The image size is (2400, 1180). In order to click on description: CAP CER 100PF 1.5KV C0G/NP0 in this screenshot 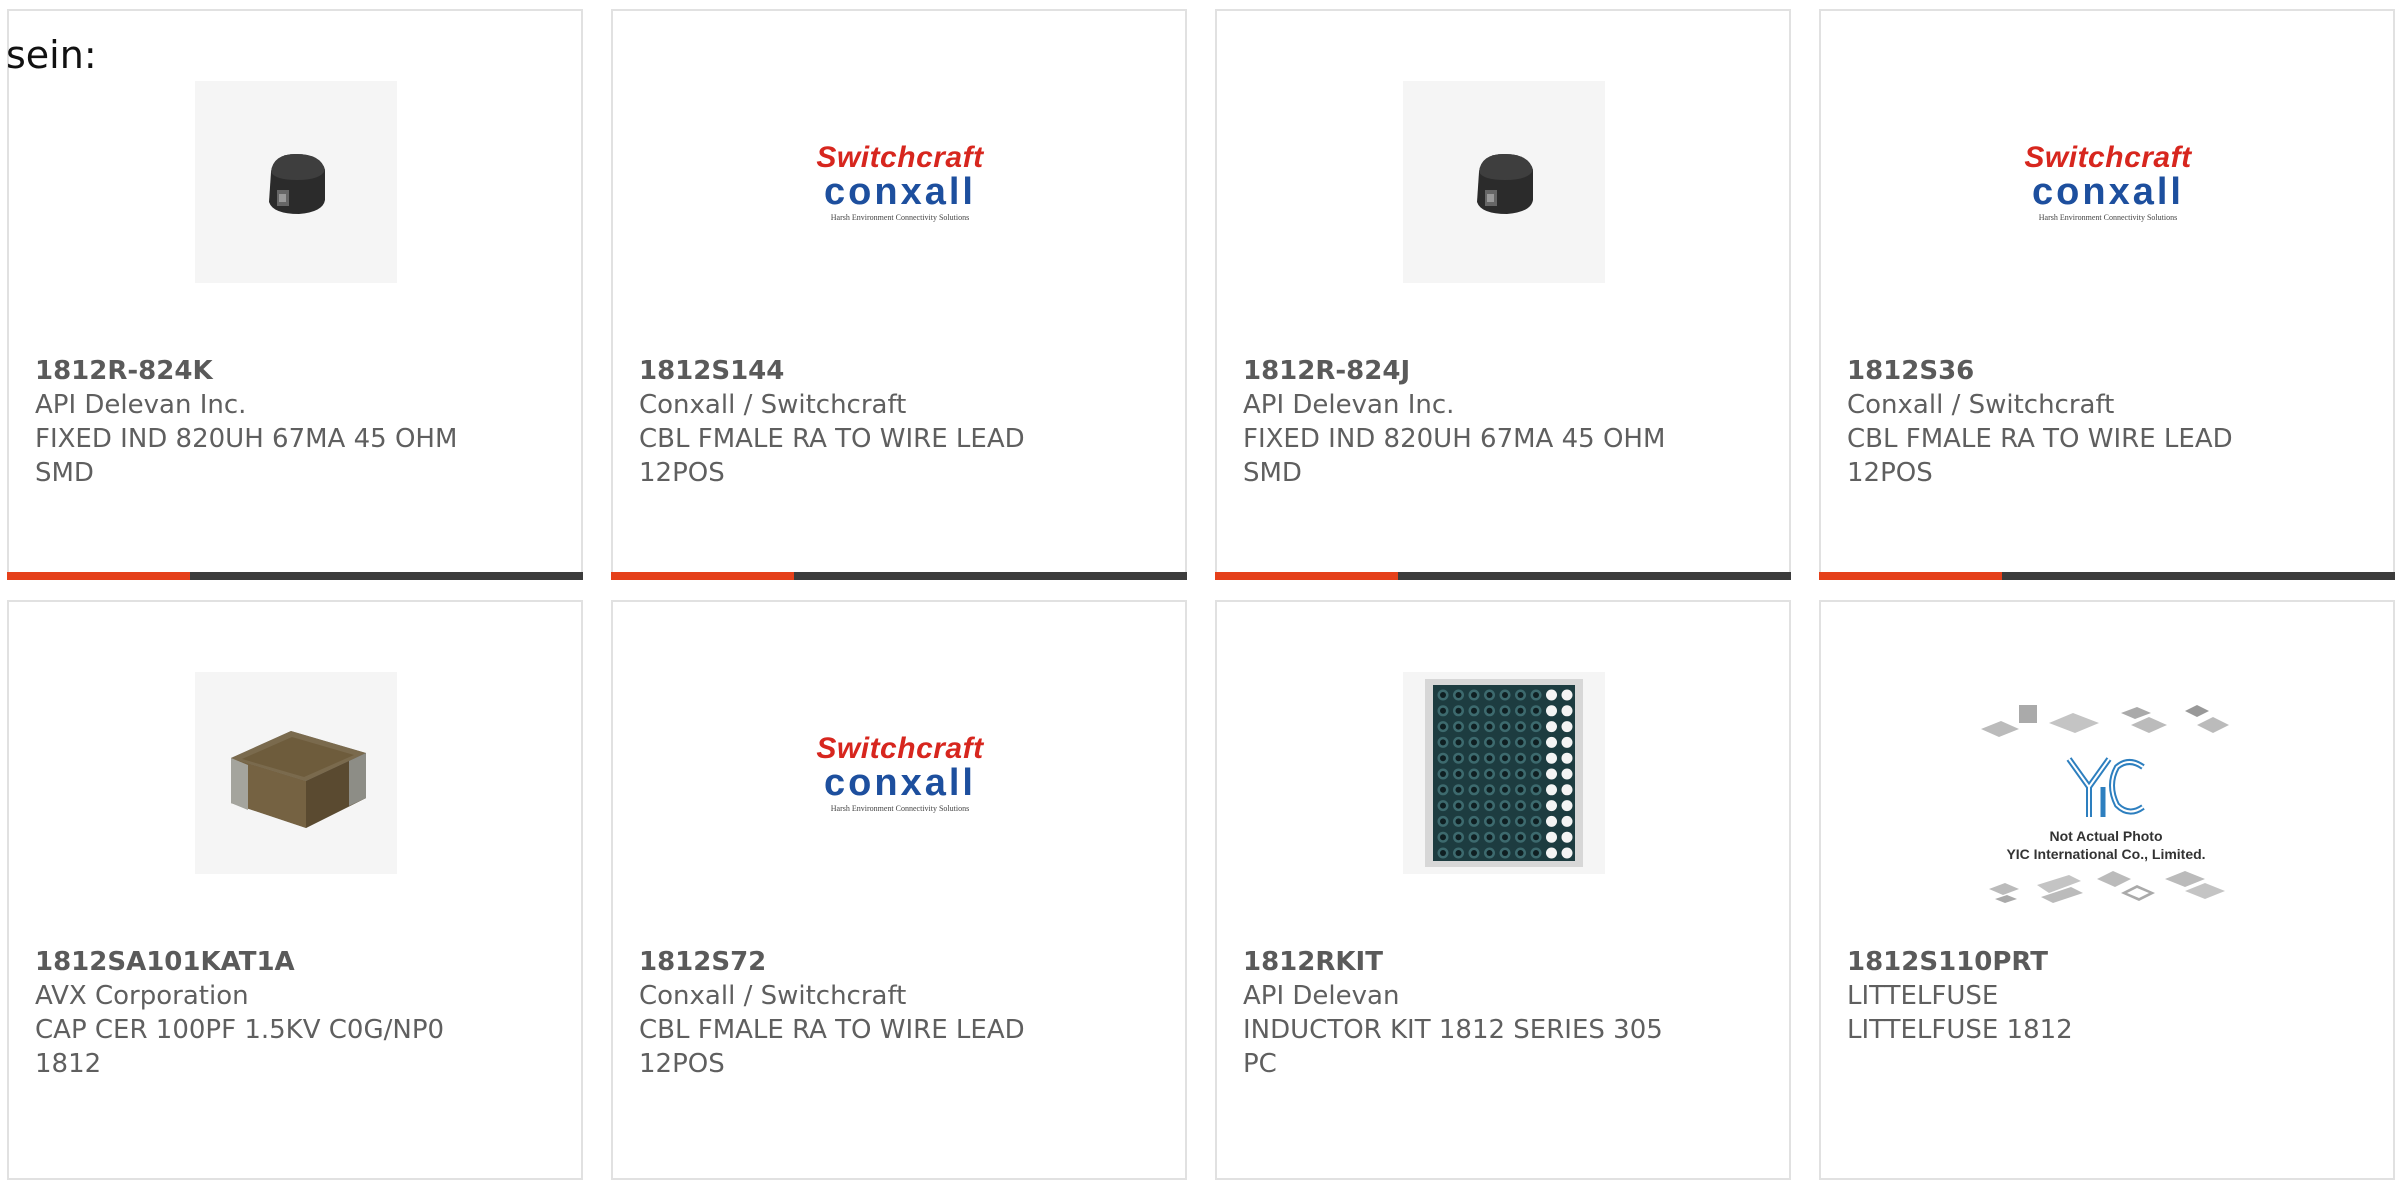, I will do `click(240, 1030)`.